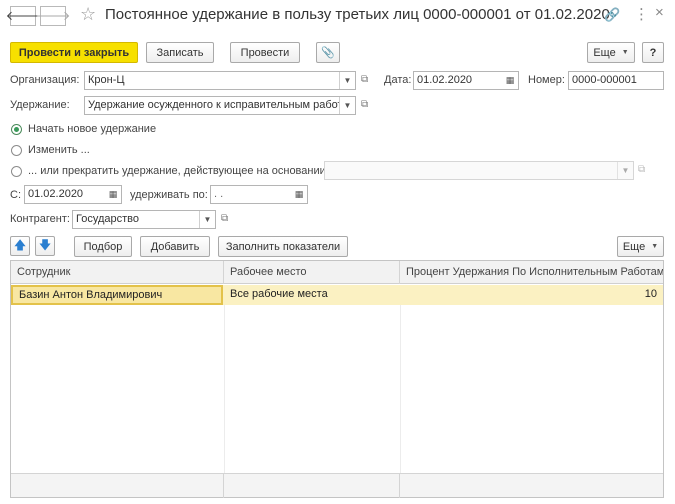  What do you see at coordinates (40, 219) in the screenshot?
I see `contractor-label: Контрагент:` at bounding box center [40, 219].